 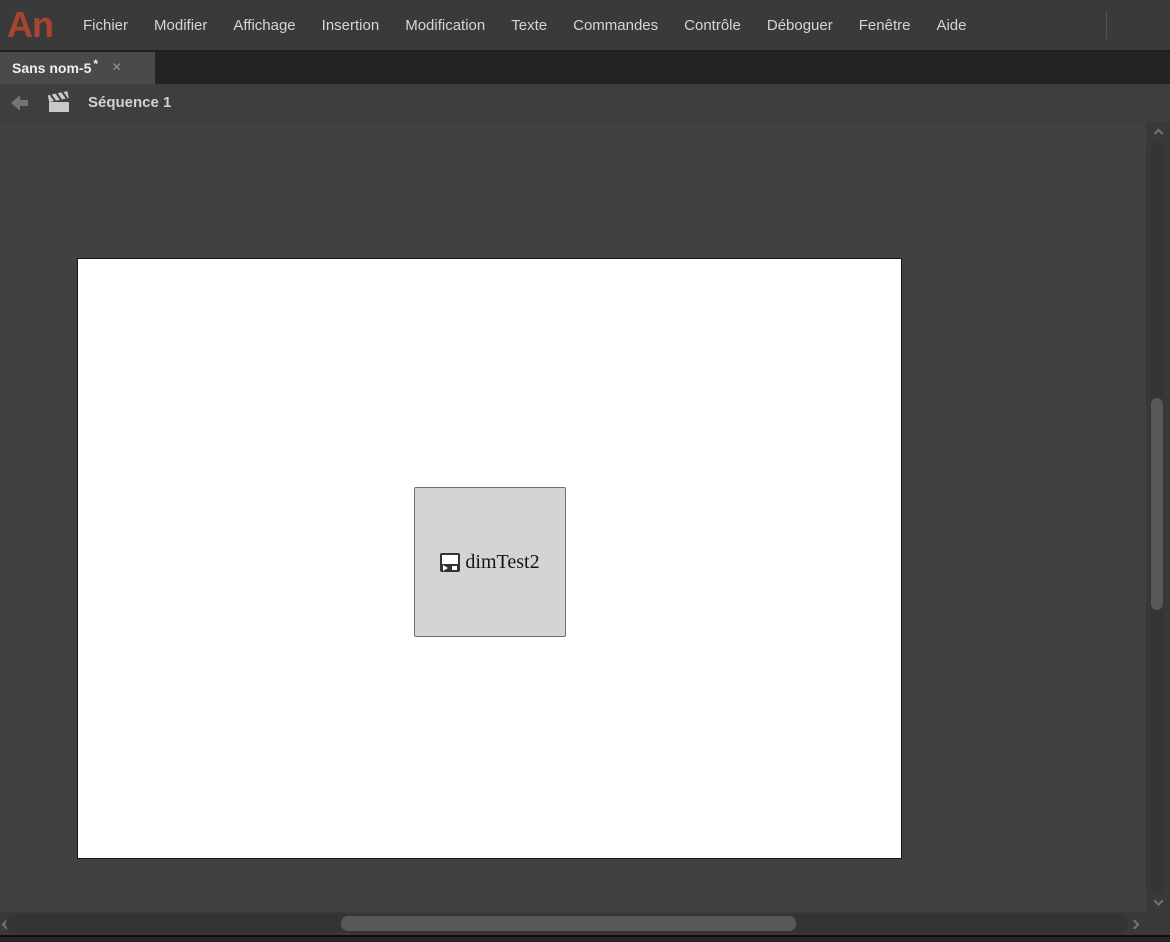 I want to click on back-button, so click(x=21, y=103).